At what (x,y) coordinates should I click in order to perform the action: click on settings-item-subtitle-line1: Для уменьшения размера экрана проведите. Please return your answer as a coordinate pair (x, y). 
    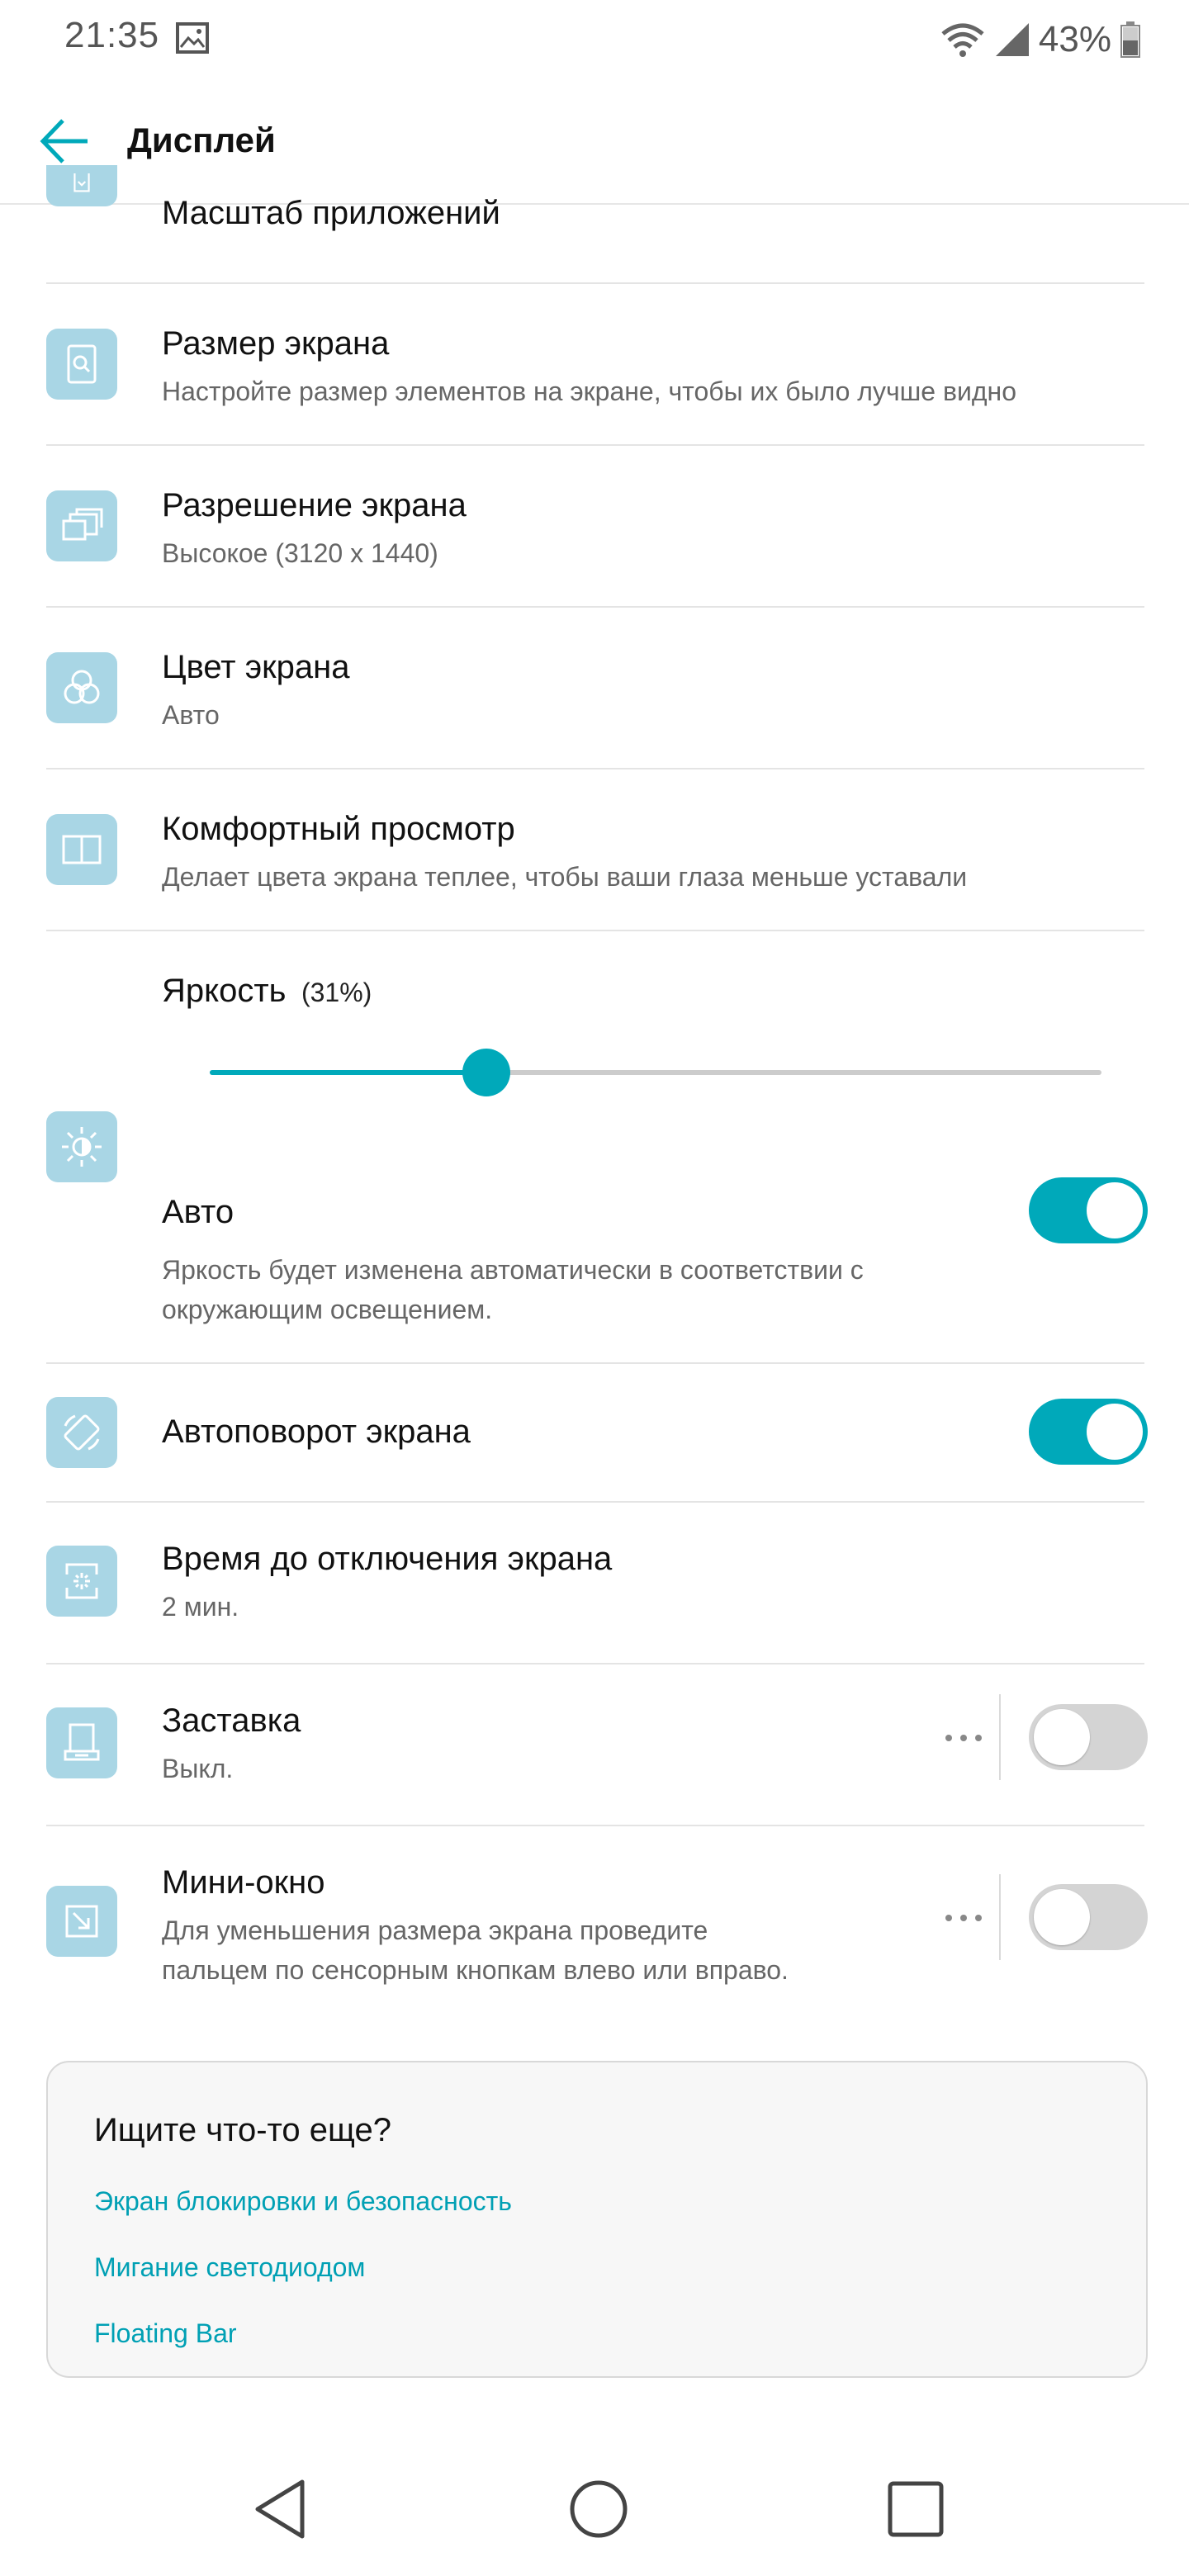
    Looking at the image, I should click on (435, 1930).